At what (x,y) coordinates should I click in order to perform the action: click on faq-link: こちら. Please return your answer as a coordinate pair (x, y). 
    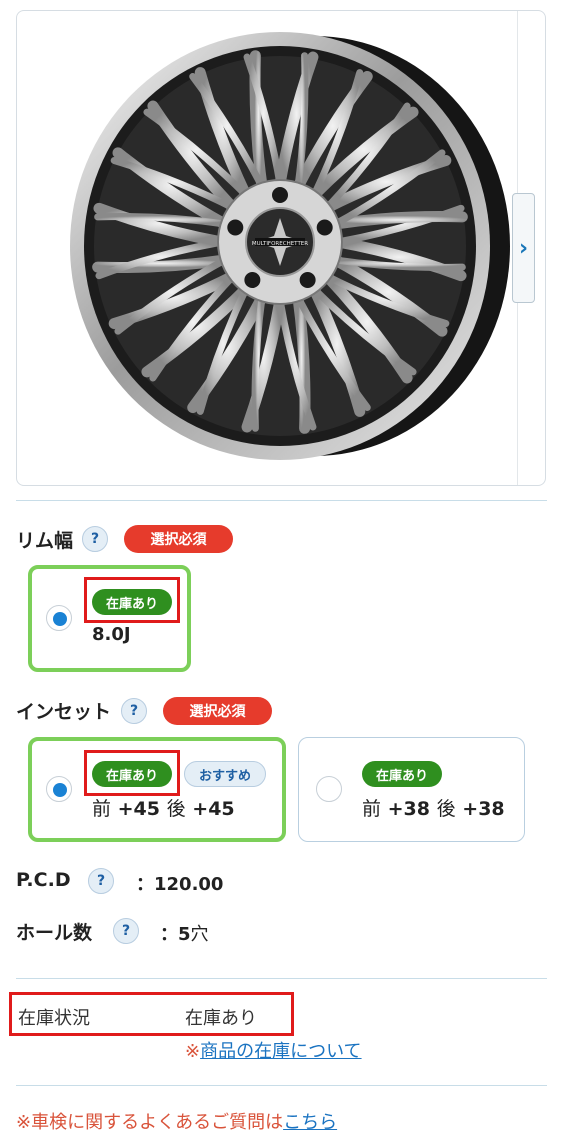
    Looking at the image, I should click on (310, 1122).